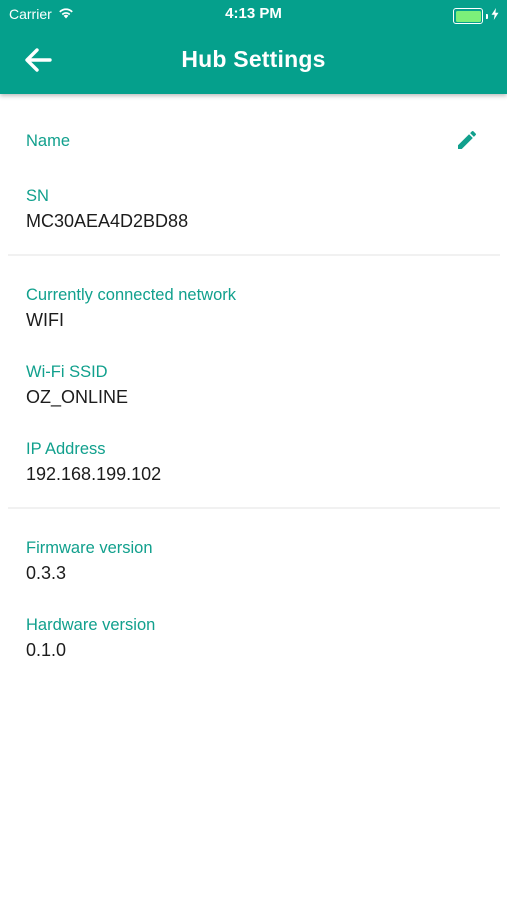  I want to click on firmware-version-field: Firmware version 0.3.3, so click(89, 561).